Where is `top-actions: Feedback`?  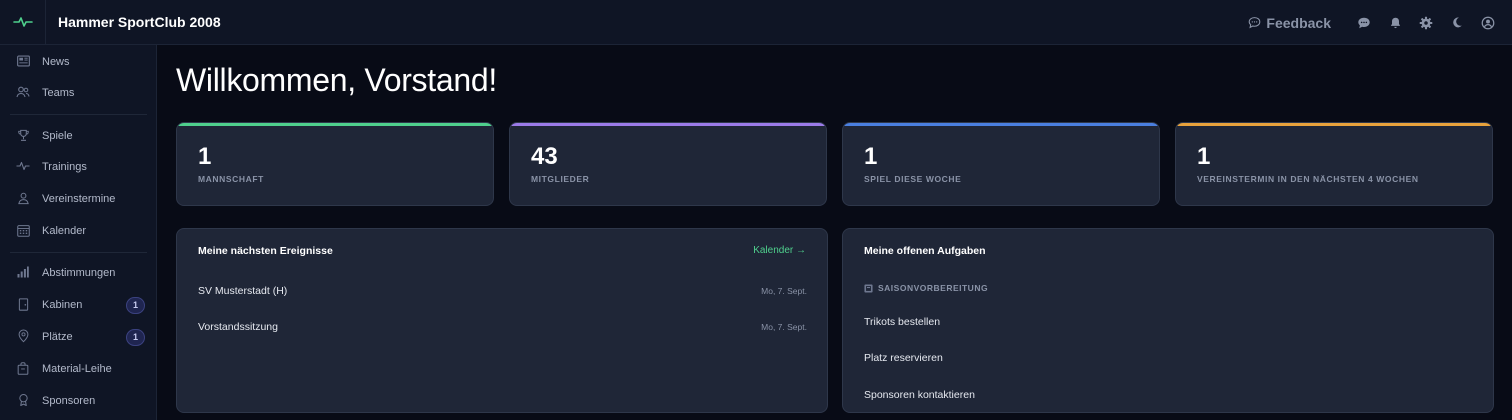
top-actions: Feedback is located at coordinates (1373, 22).